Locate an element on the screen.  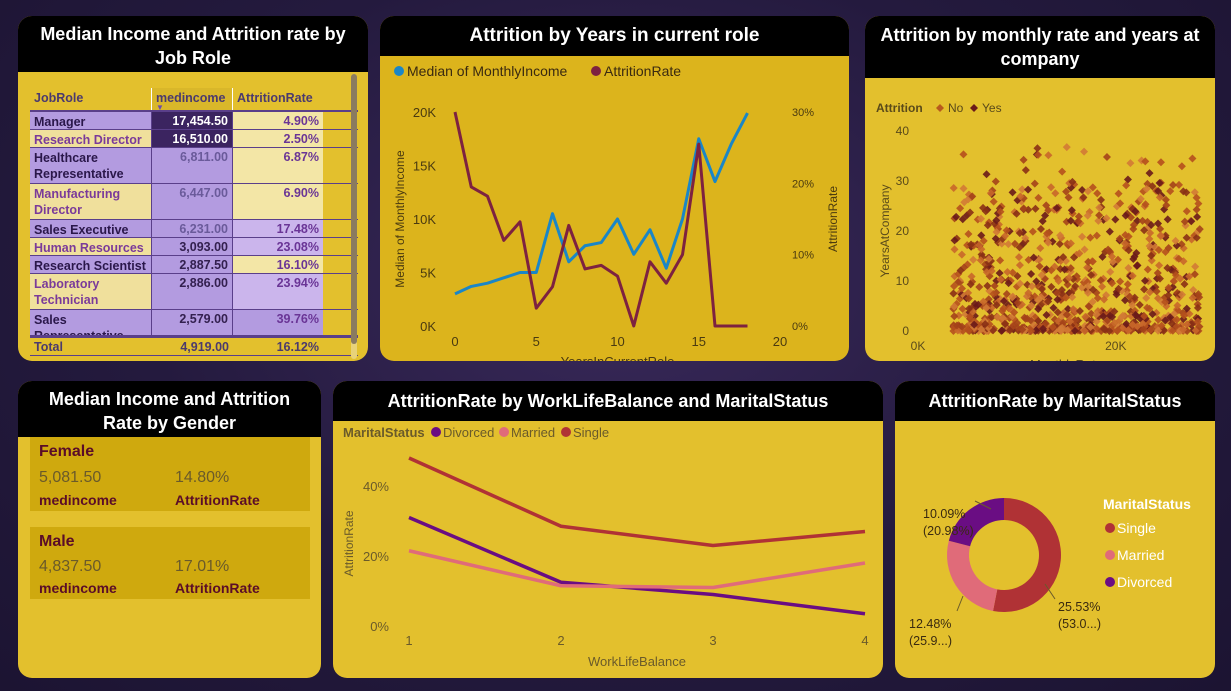
y2-tick-label: 0% is located at coordinates (800, 327).